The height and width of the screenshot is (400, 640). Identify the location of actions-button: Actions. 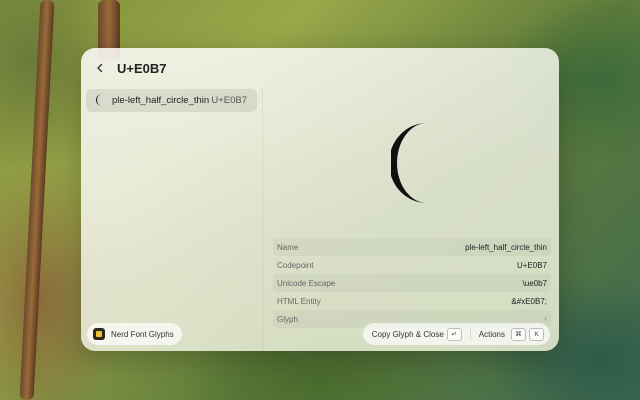
(492, 334).